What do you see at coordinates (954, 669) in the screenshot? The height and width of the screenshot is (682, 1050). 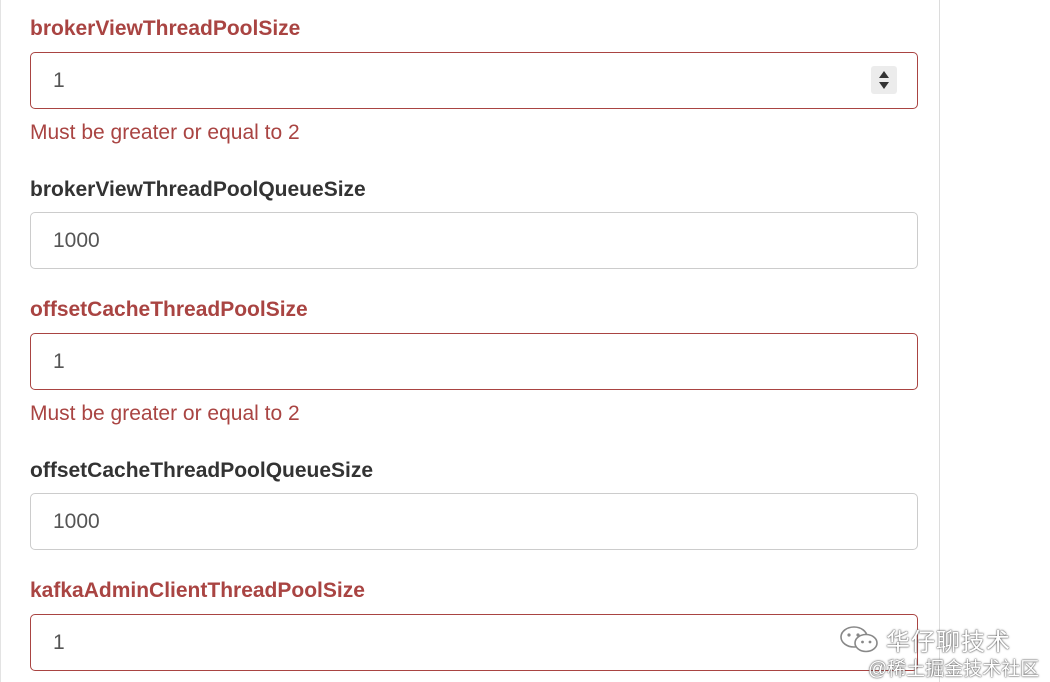 I see `watermark-subtitle: @稀土掘金技术社区` at bounding box center [954, 669].